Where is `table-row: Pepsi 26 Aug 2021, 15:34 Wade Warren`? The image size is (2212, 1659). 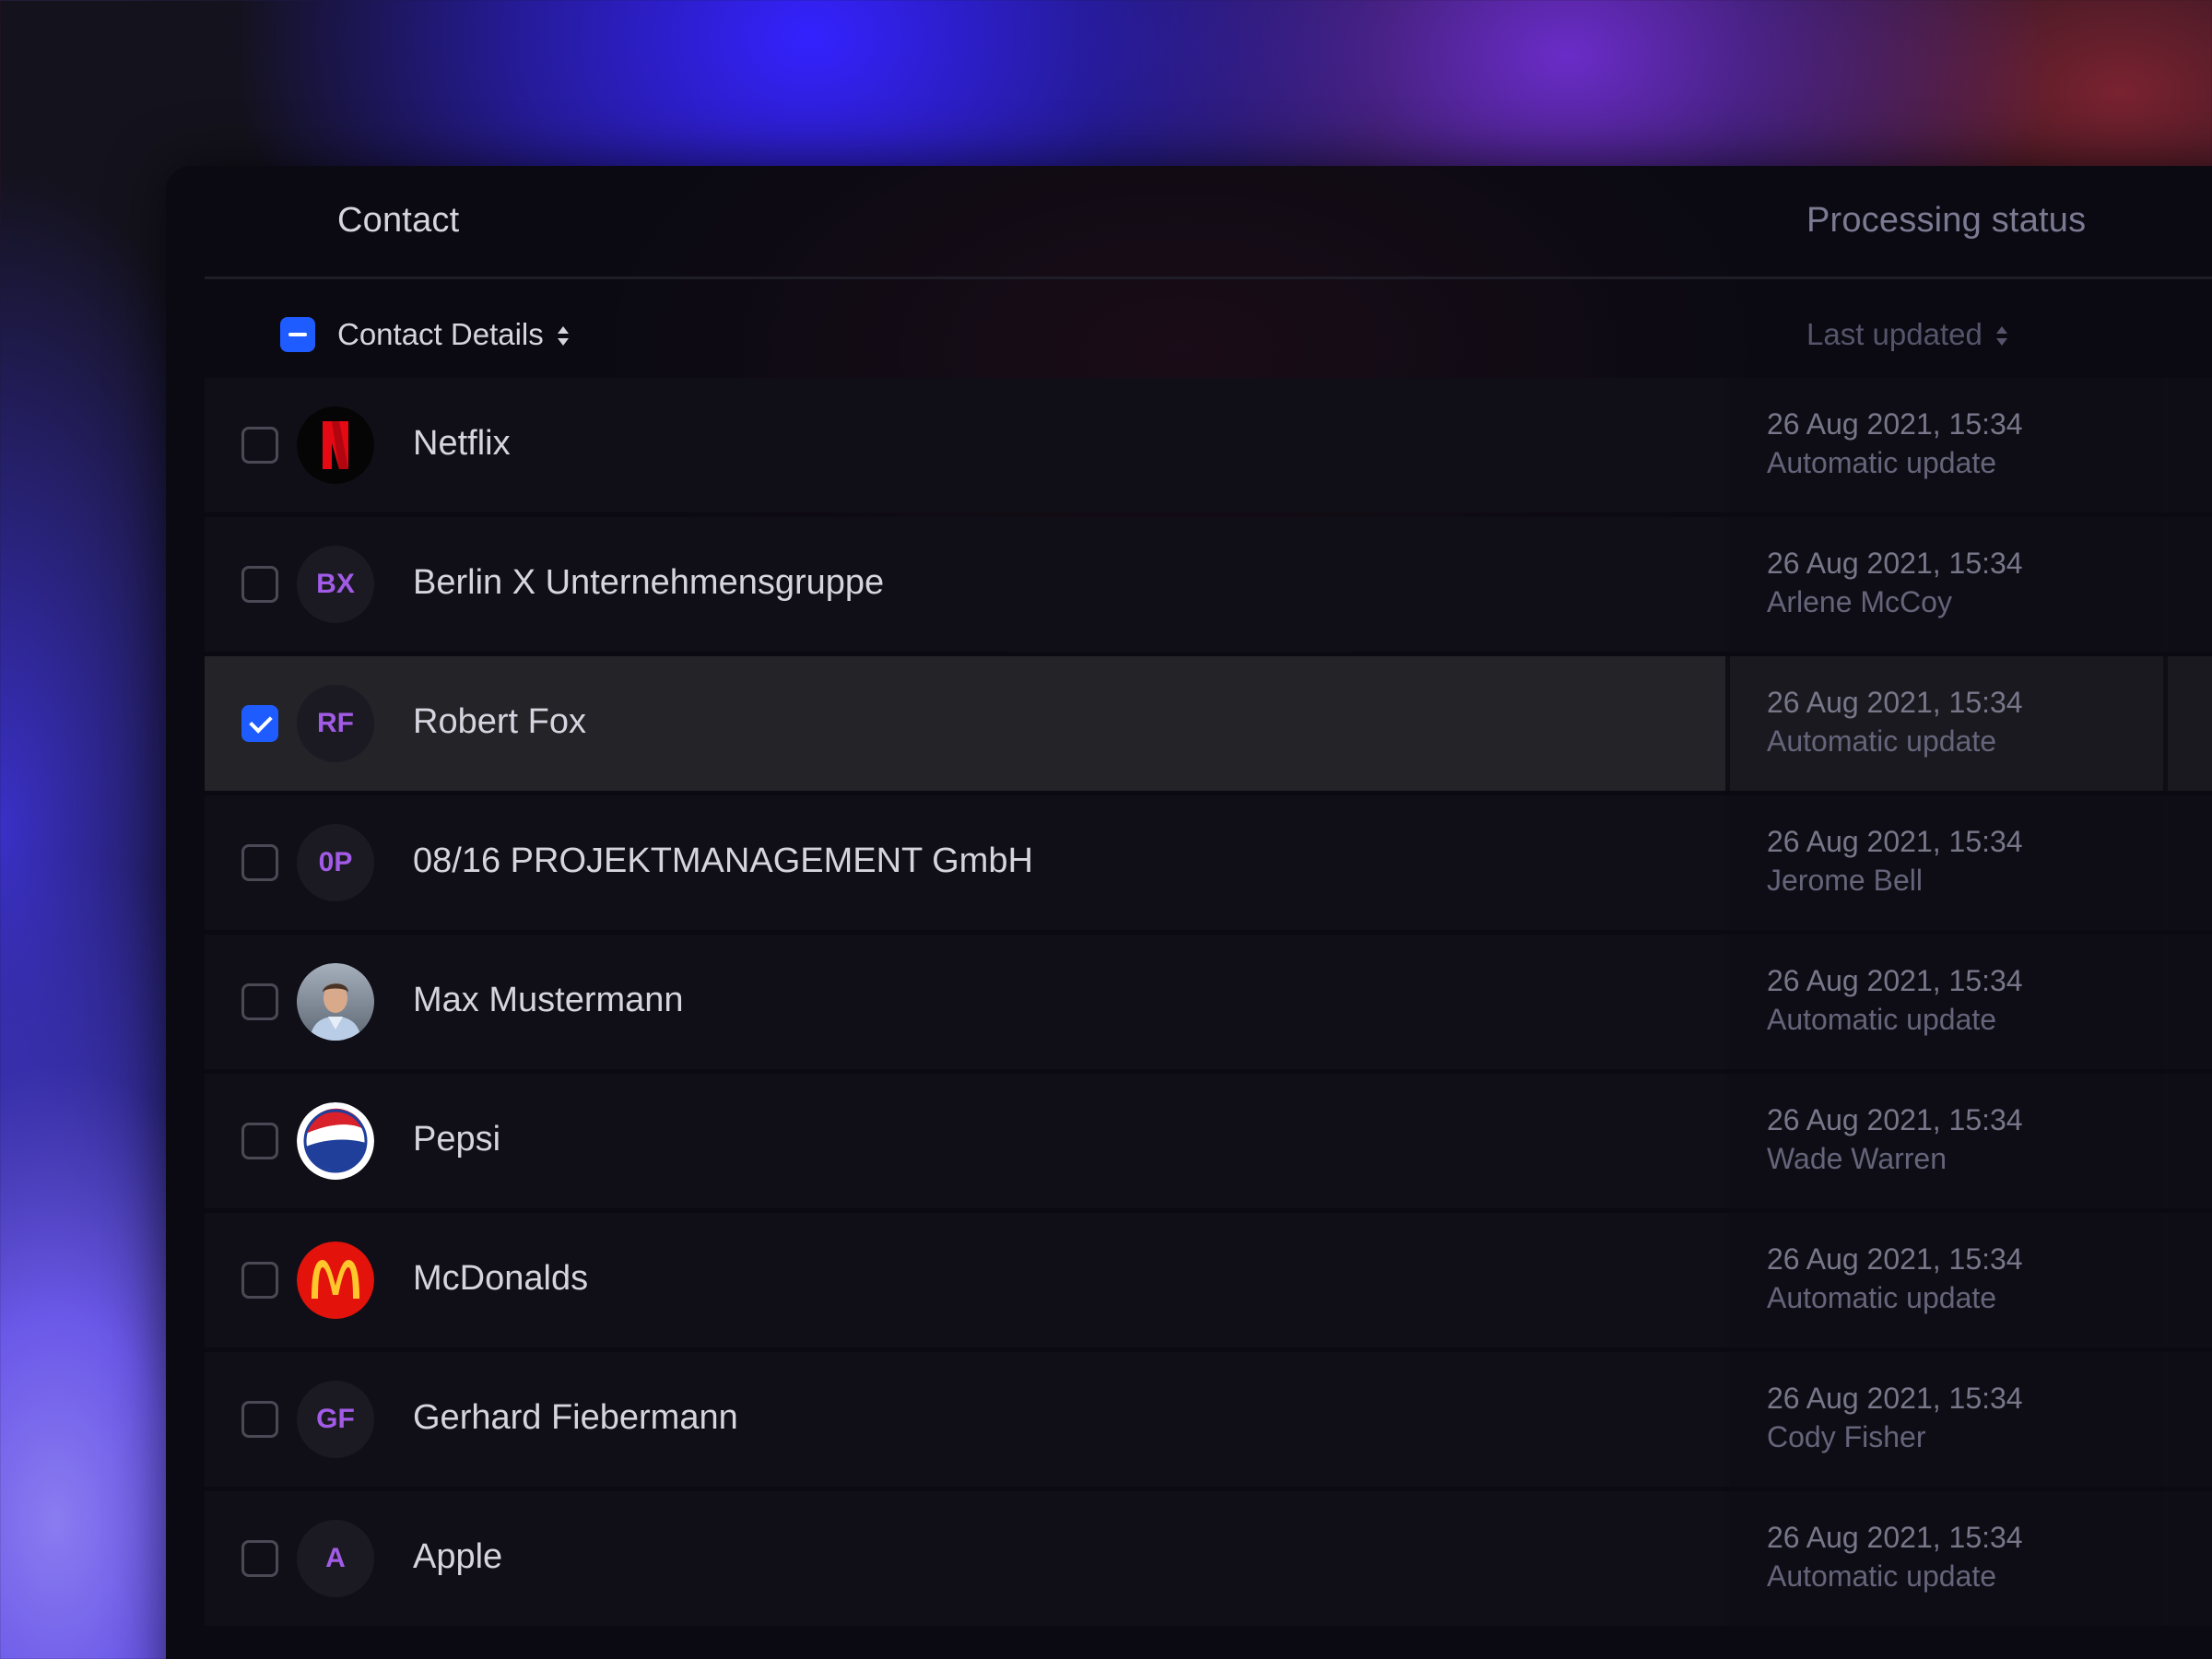 table-row: Pepsi 26 Aug 2021, 15:34 Wade Warren is located at coordinates (1208, 1141).